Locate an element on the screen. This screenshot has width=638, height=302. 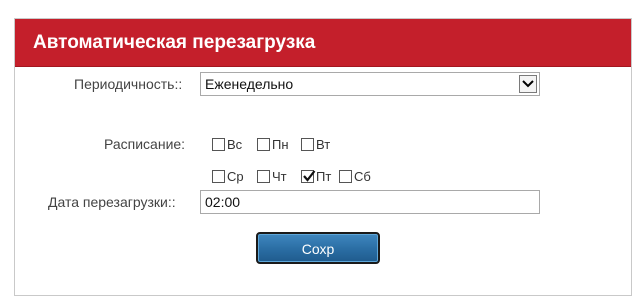
save-button-label: Сохр is located at coordinates (318, 249).